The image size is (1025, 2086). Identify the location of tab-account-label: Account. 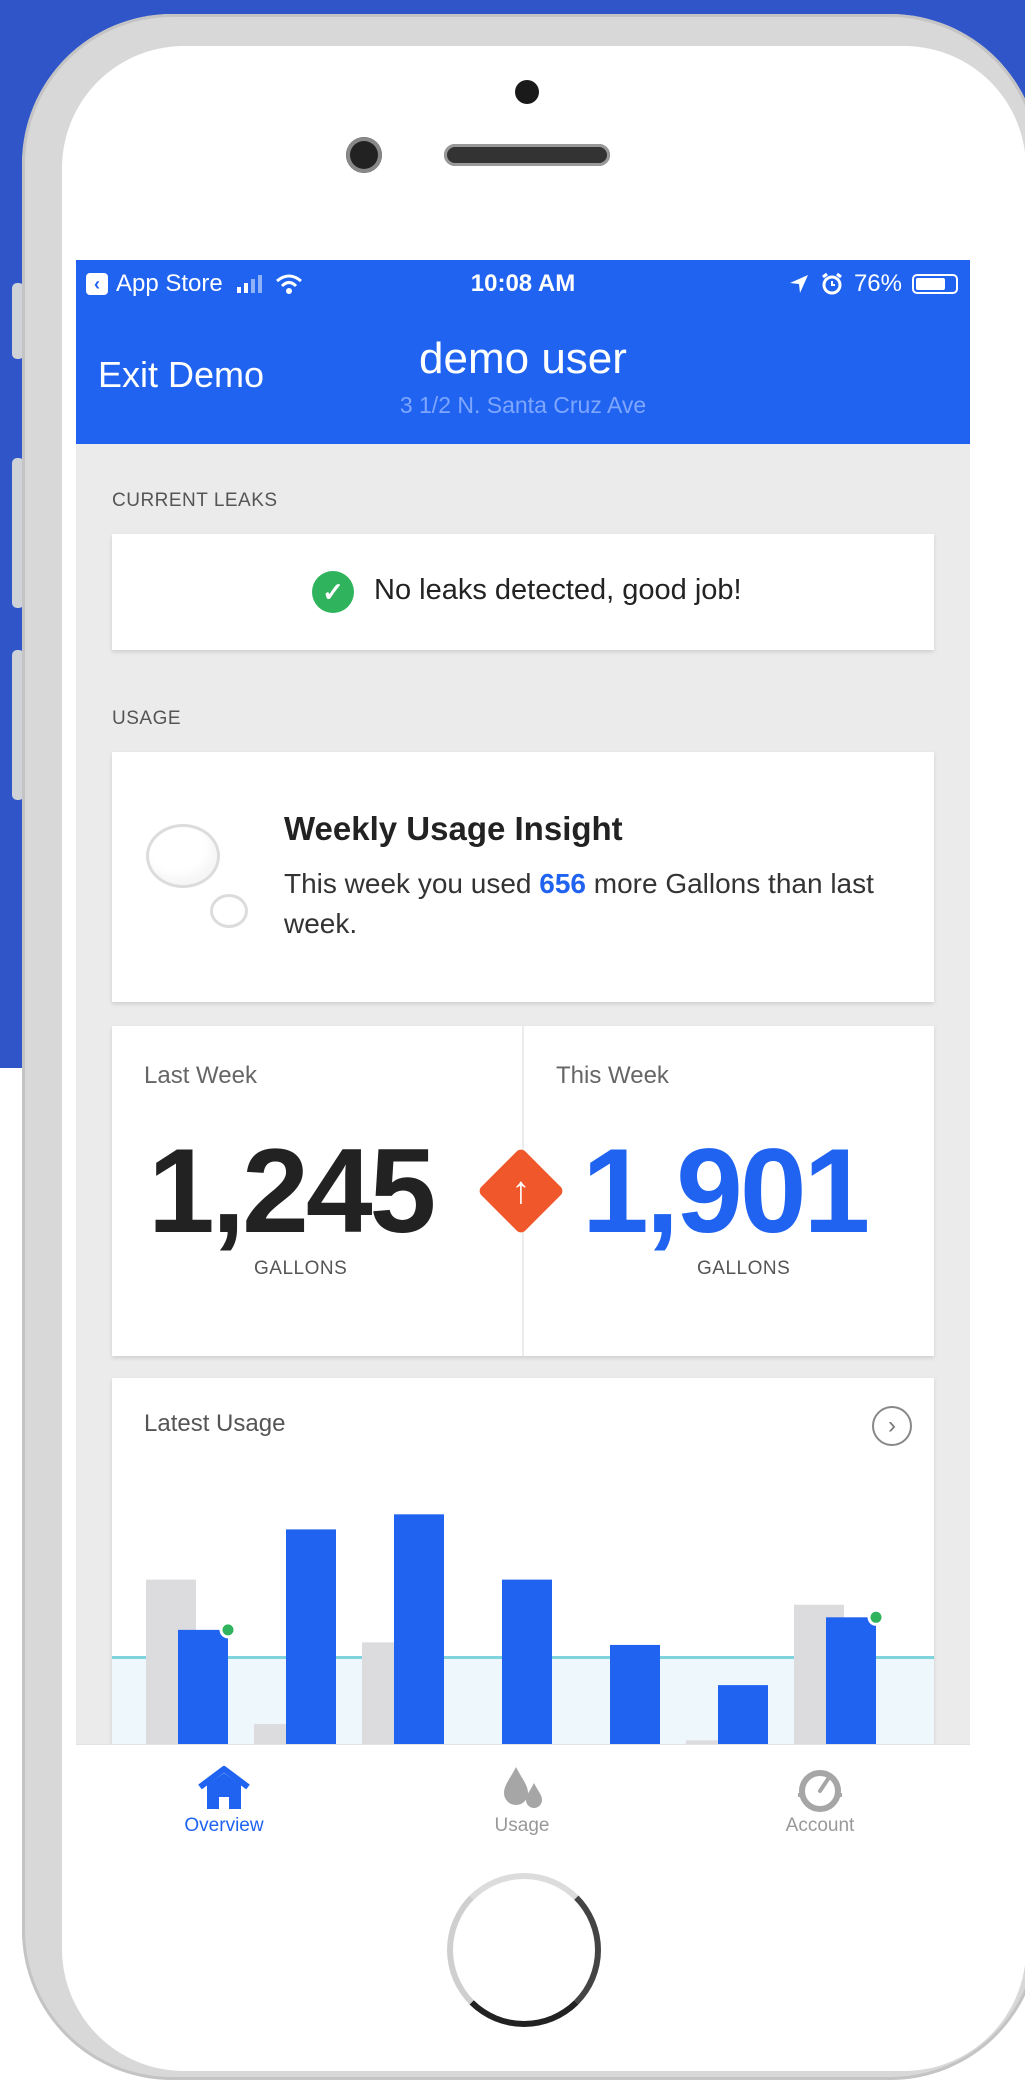
(820, 1825).